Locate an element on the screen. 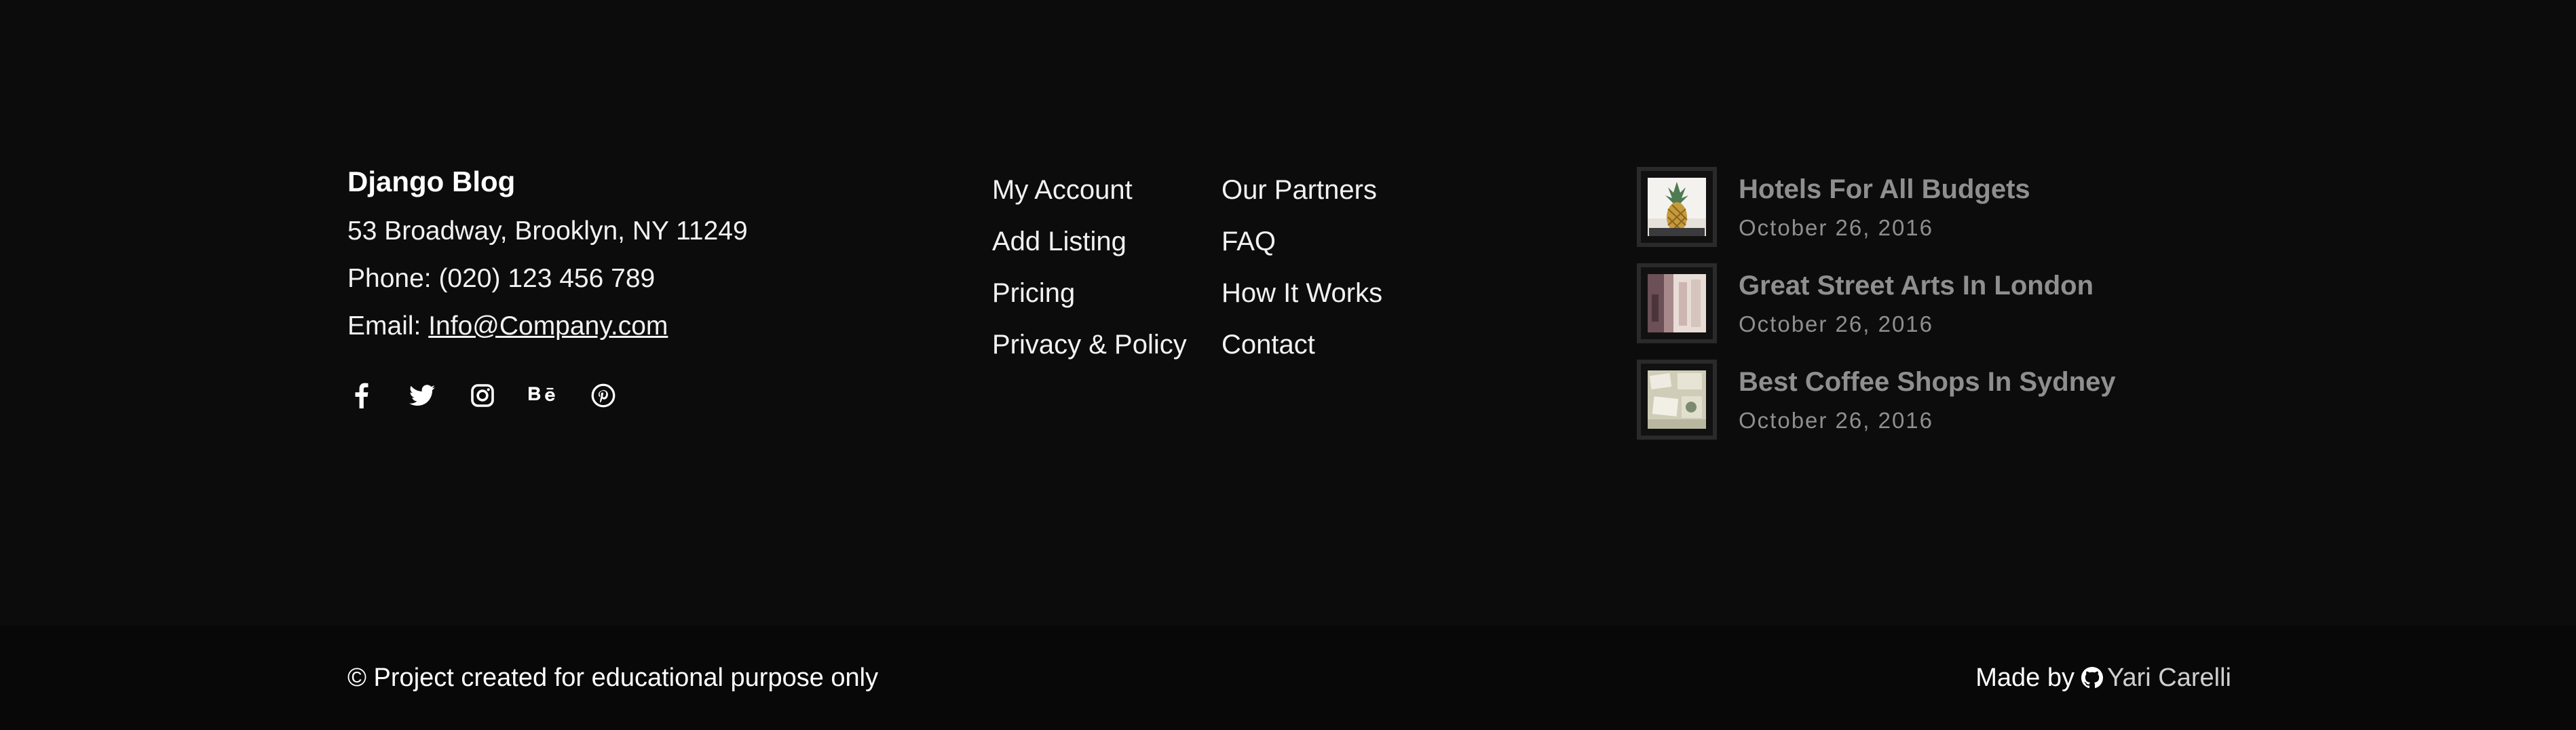 The height and width of the screenshot is (730, 2576). address: 53 Broadway, Brooklyn, NY 11249 is located at coordinates (547, 231).